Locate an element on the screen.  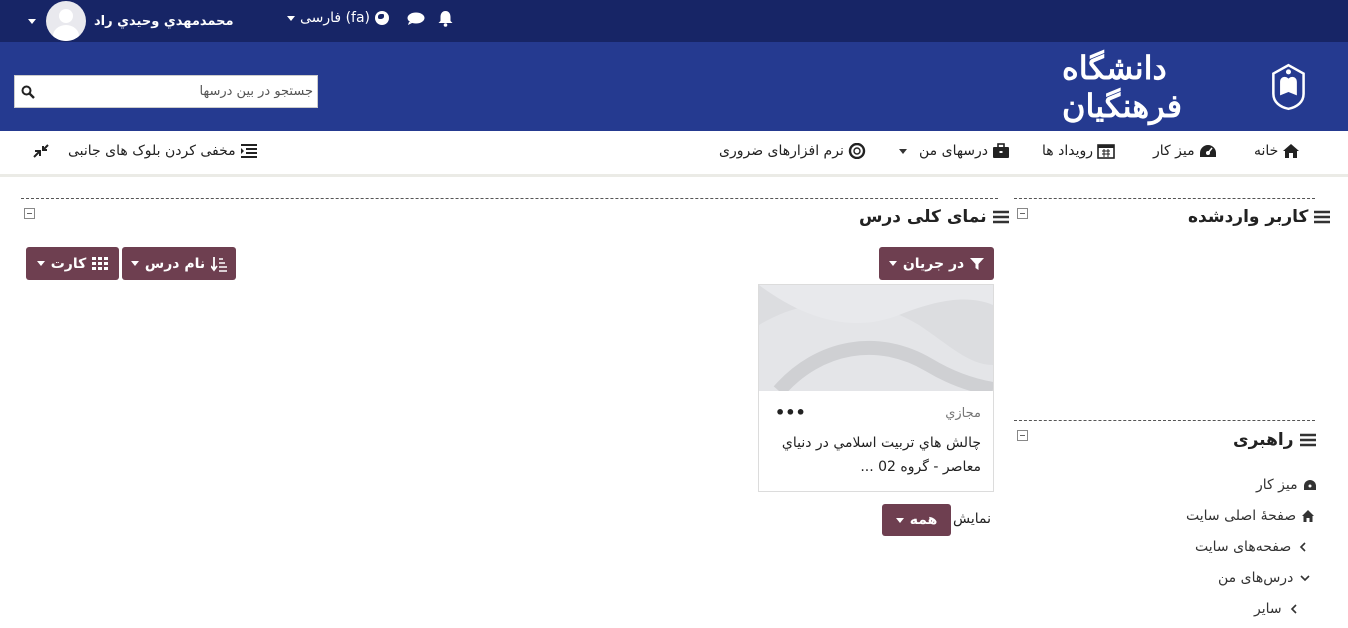
nav-dashboard: میز کار is located at coordinates (1185, 151).